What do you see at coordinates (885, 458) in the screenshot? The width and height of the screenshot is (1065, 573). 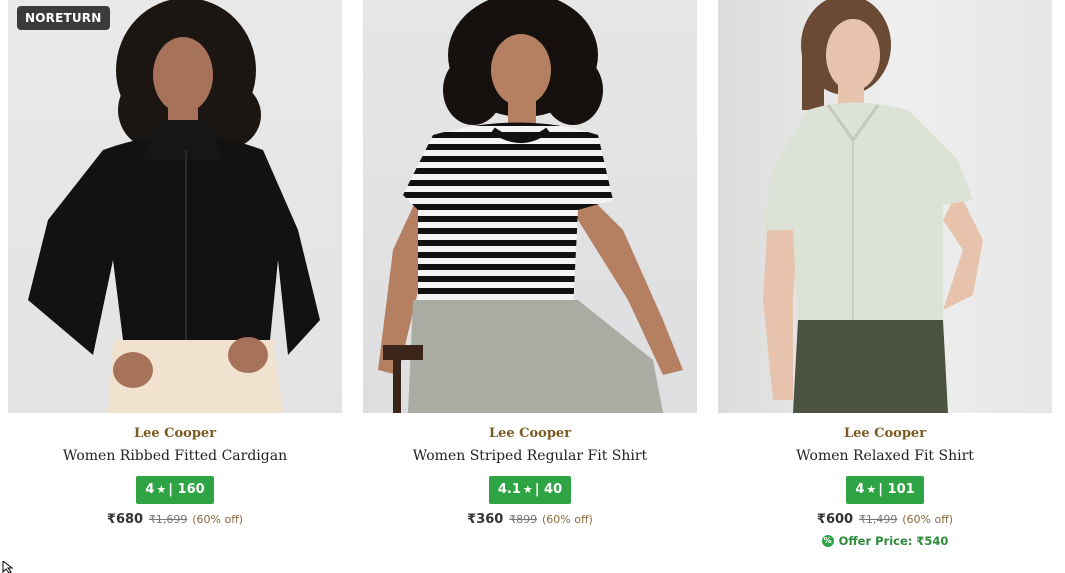 I see `product-title: Women Relaxed Fit Shirt` at bounding box center [885, 458].